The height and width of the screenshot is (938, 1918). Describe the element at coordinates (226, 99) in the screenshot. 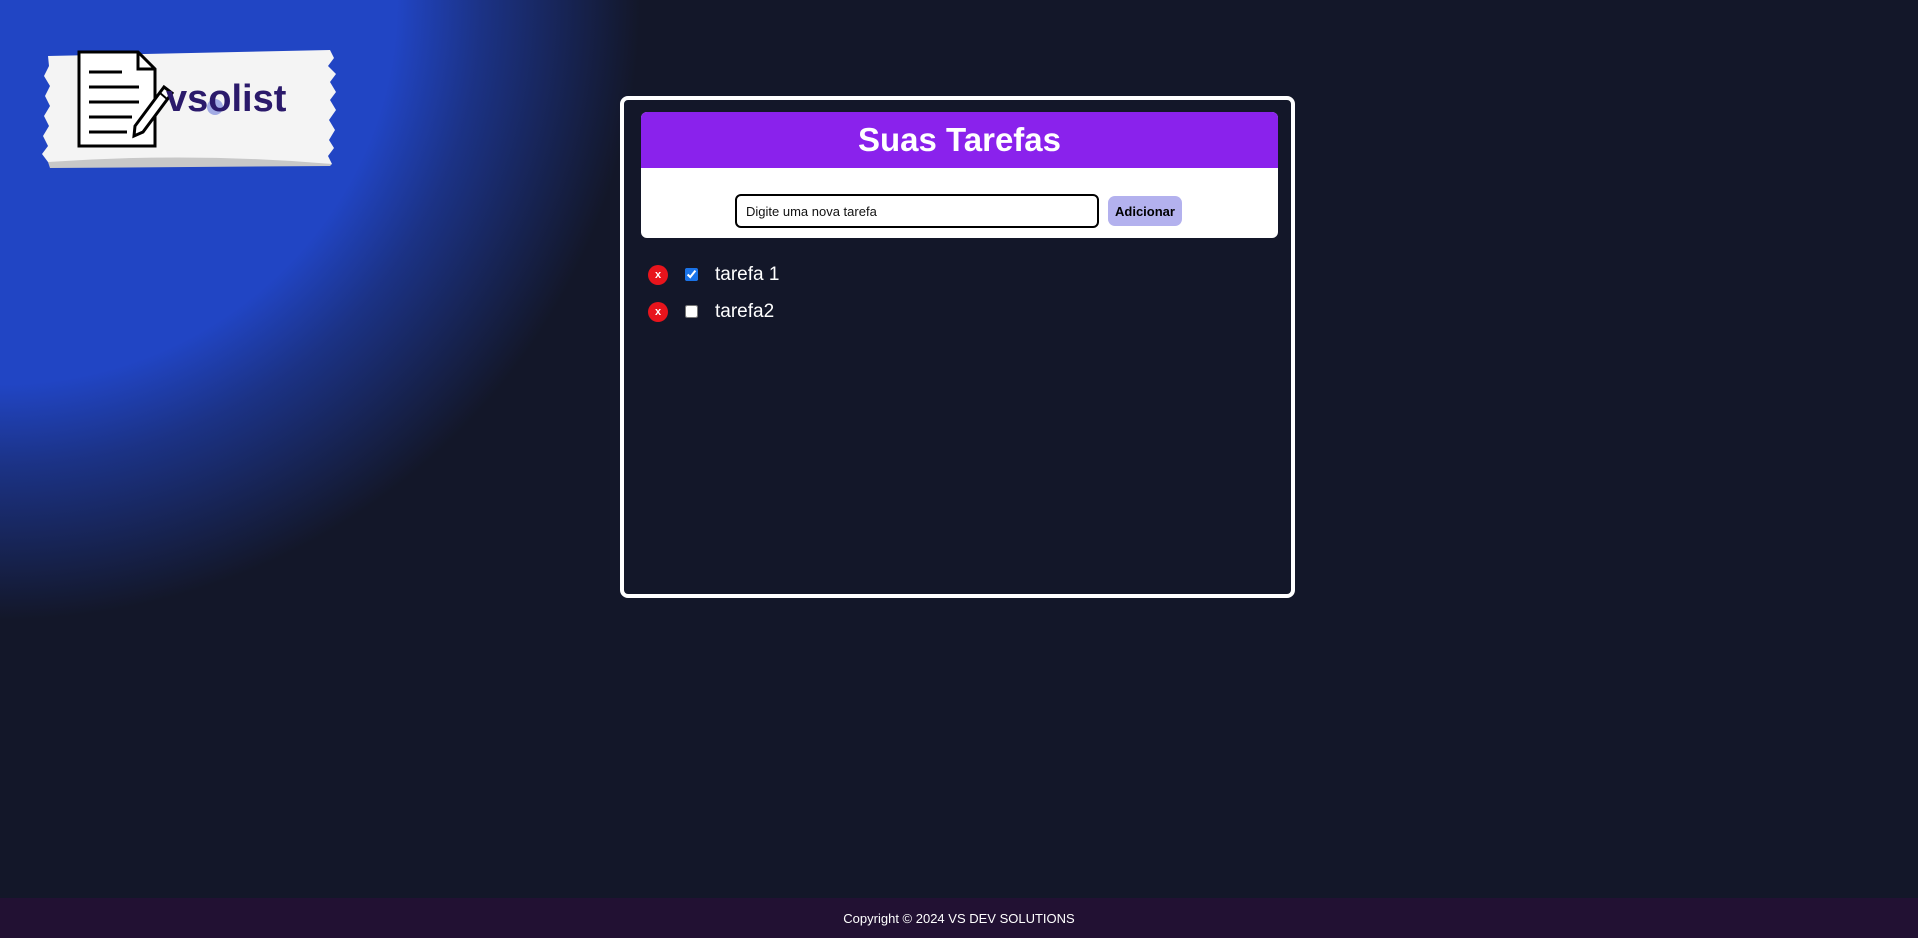

I see `logo-text: vsolist` at that location.